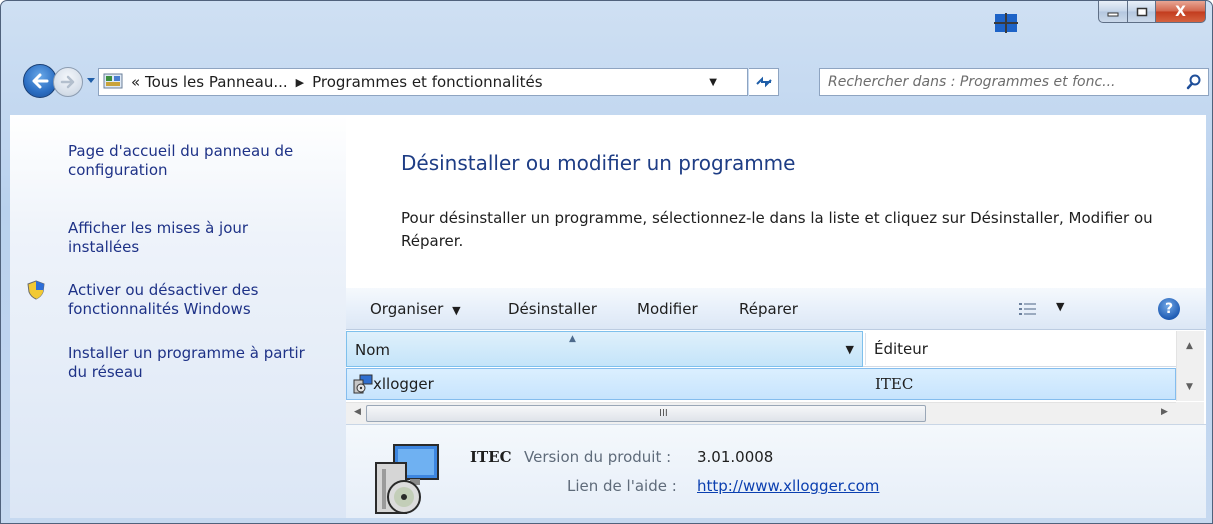 The width and height of the screenshot is (1213, 524). Describe the element at coordinates (163, 290) in the screenshot. I see `task-label-line1: Activer ou désactiver des` at that location.